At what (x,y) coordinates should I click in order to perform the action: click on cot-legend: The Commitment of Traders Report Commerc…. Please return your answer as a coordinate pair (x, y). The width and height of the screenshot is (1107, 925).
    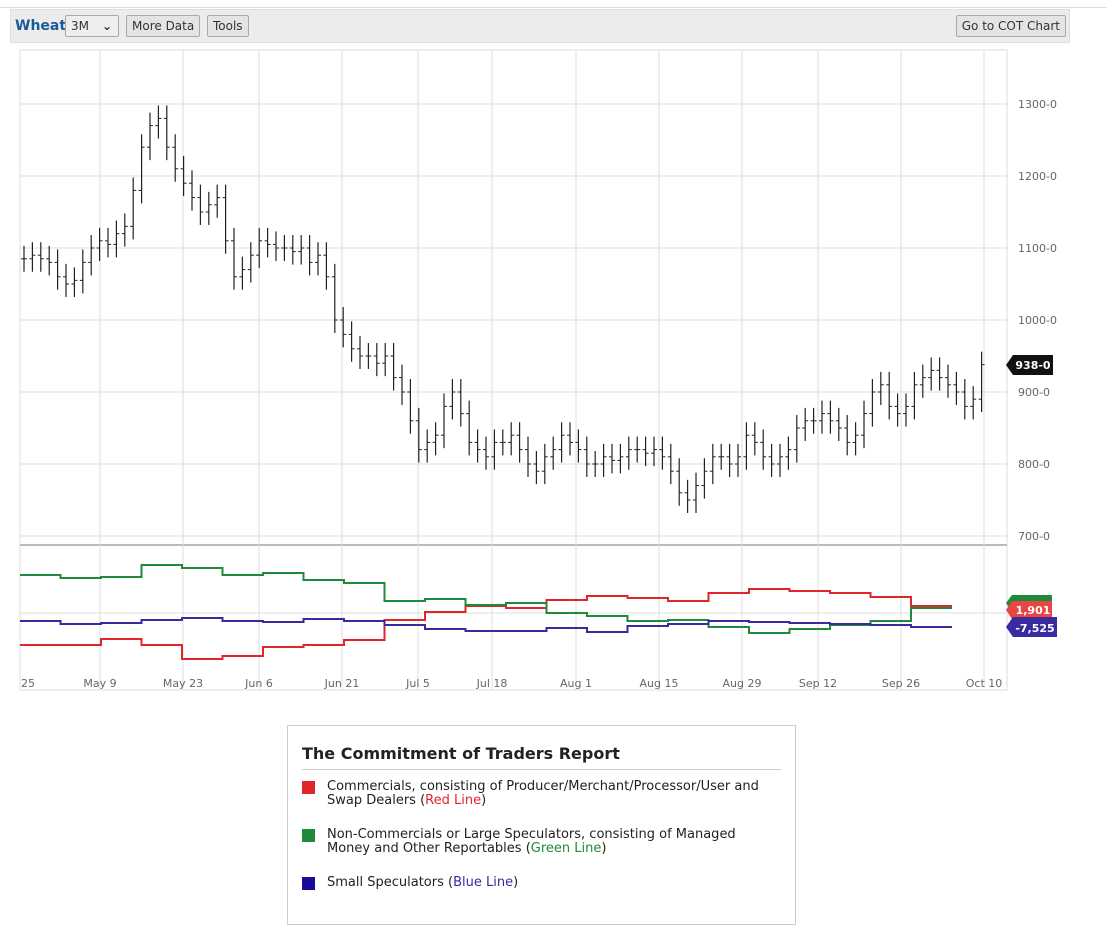
    Looking at the image, I should click on (541, 825).